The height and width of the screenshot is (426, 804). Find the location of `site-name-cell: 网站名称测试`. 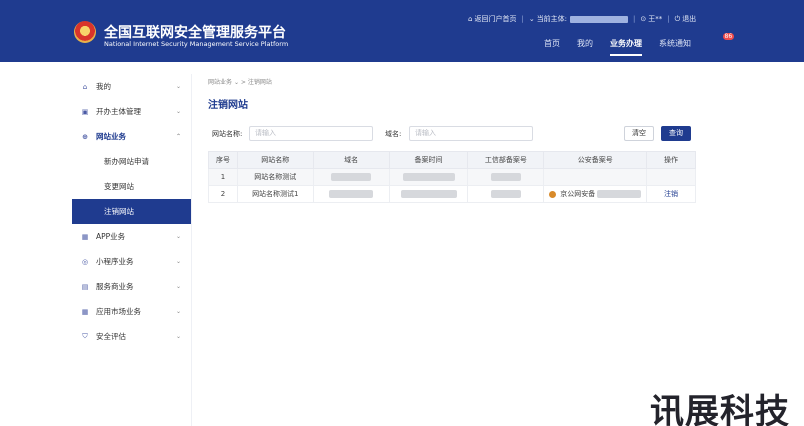

site-name-cell: 网站名称测试 is located at coordinates (275, 177).